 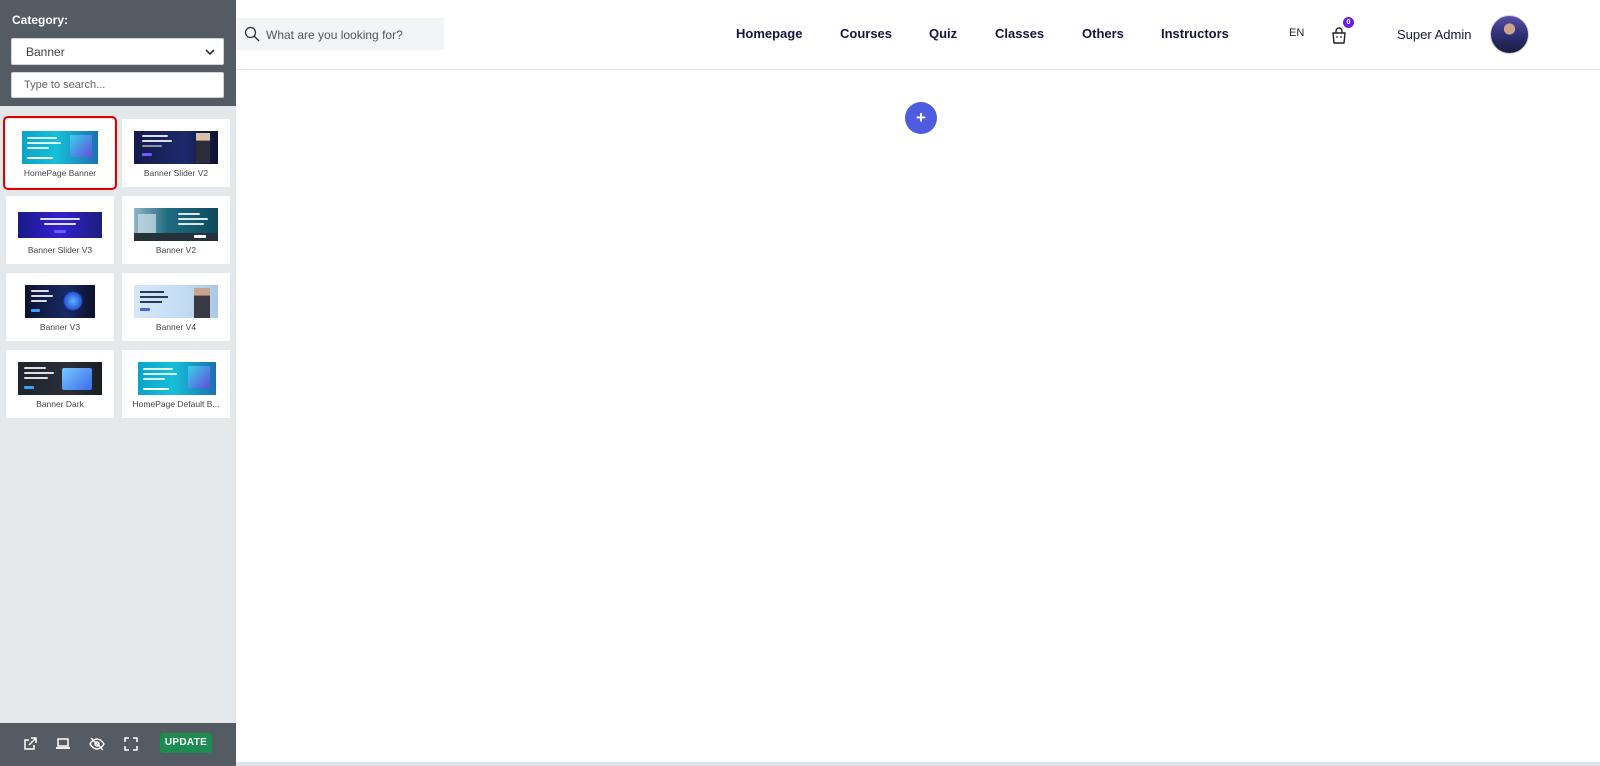 I want to click on template-card-banner-v4: Banner V4, so click(x=176, y=307).